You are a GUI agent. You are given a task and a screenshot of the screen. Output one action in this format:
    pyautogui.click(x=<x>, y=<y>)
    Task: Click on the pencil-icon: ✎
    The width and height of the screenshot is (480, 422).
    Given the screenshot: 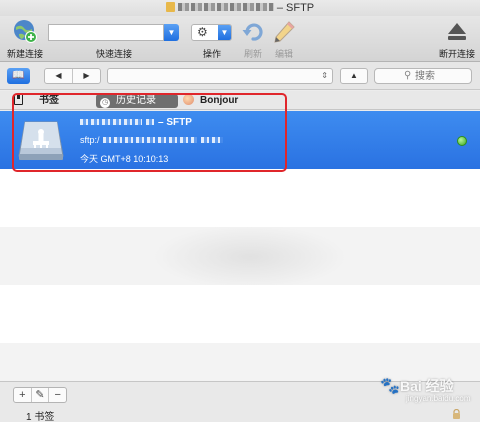 What is the action you would take?
    pyautogui.click(x=40, y=395)
    